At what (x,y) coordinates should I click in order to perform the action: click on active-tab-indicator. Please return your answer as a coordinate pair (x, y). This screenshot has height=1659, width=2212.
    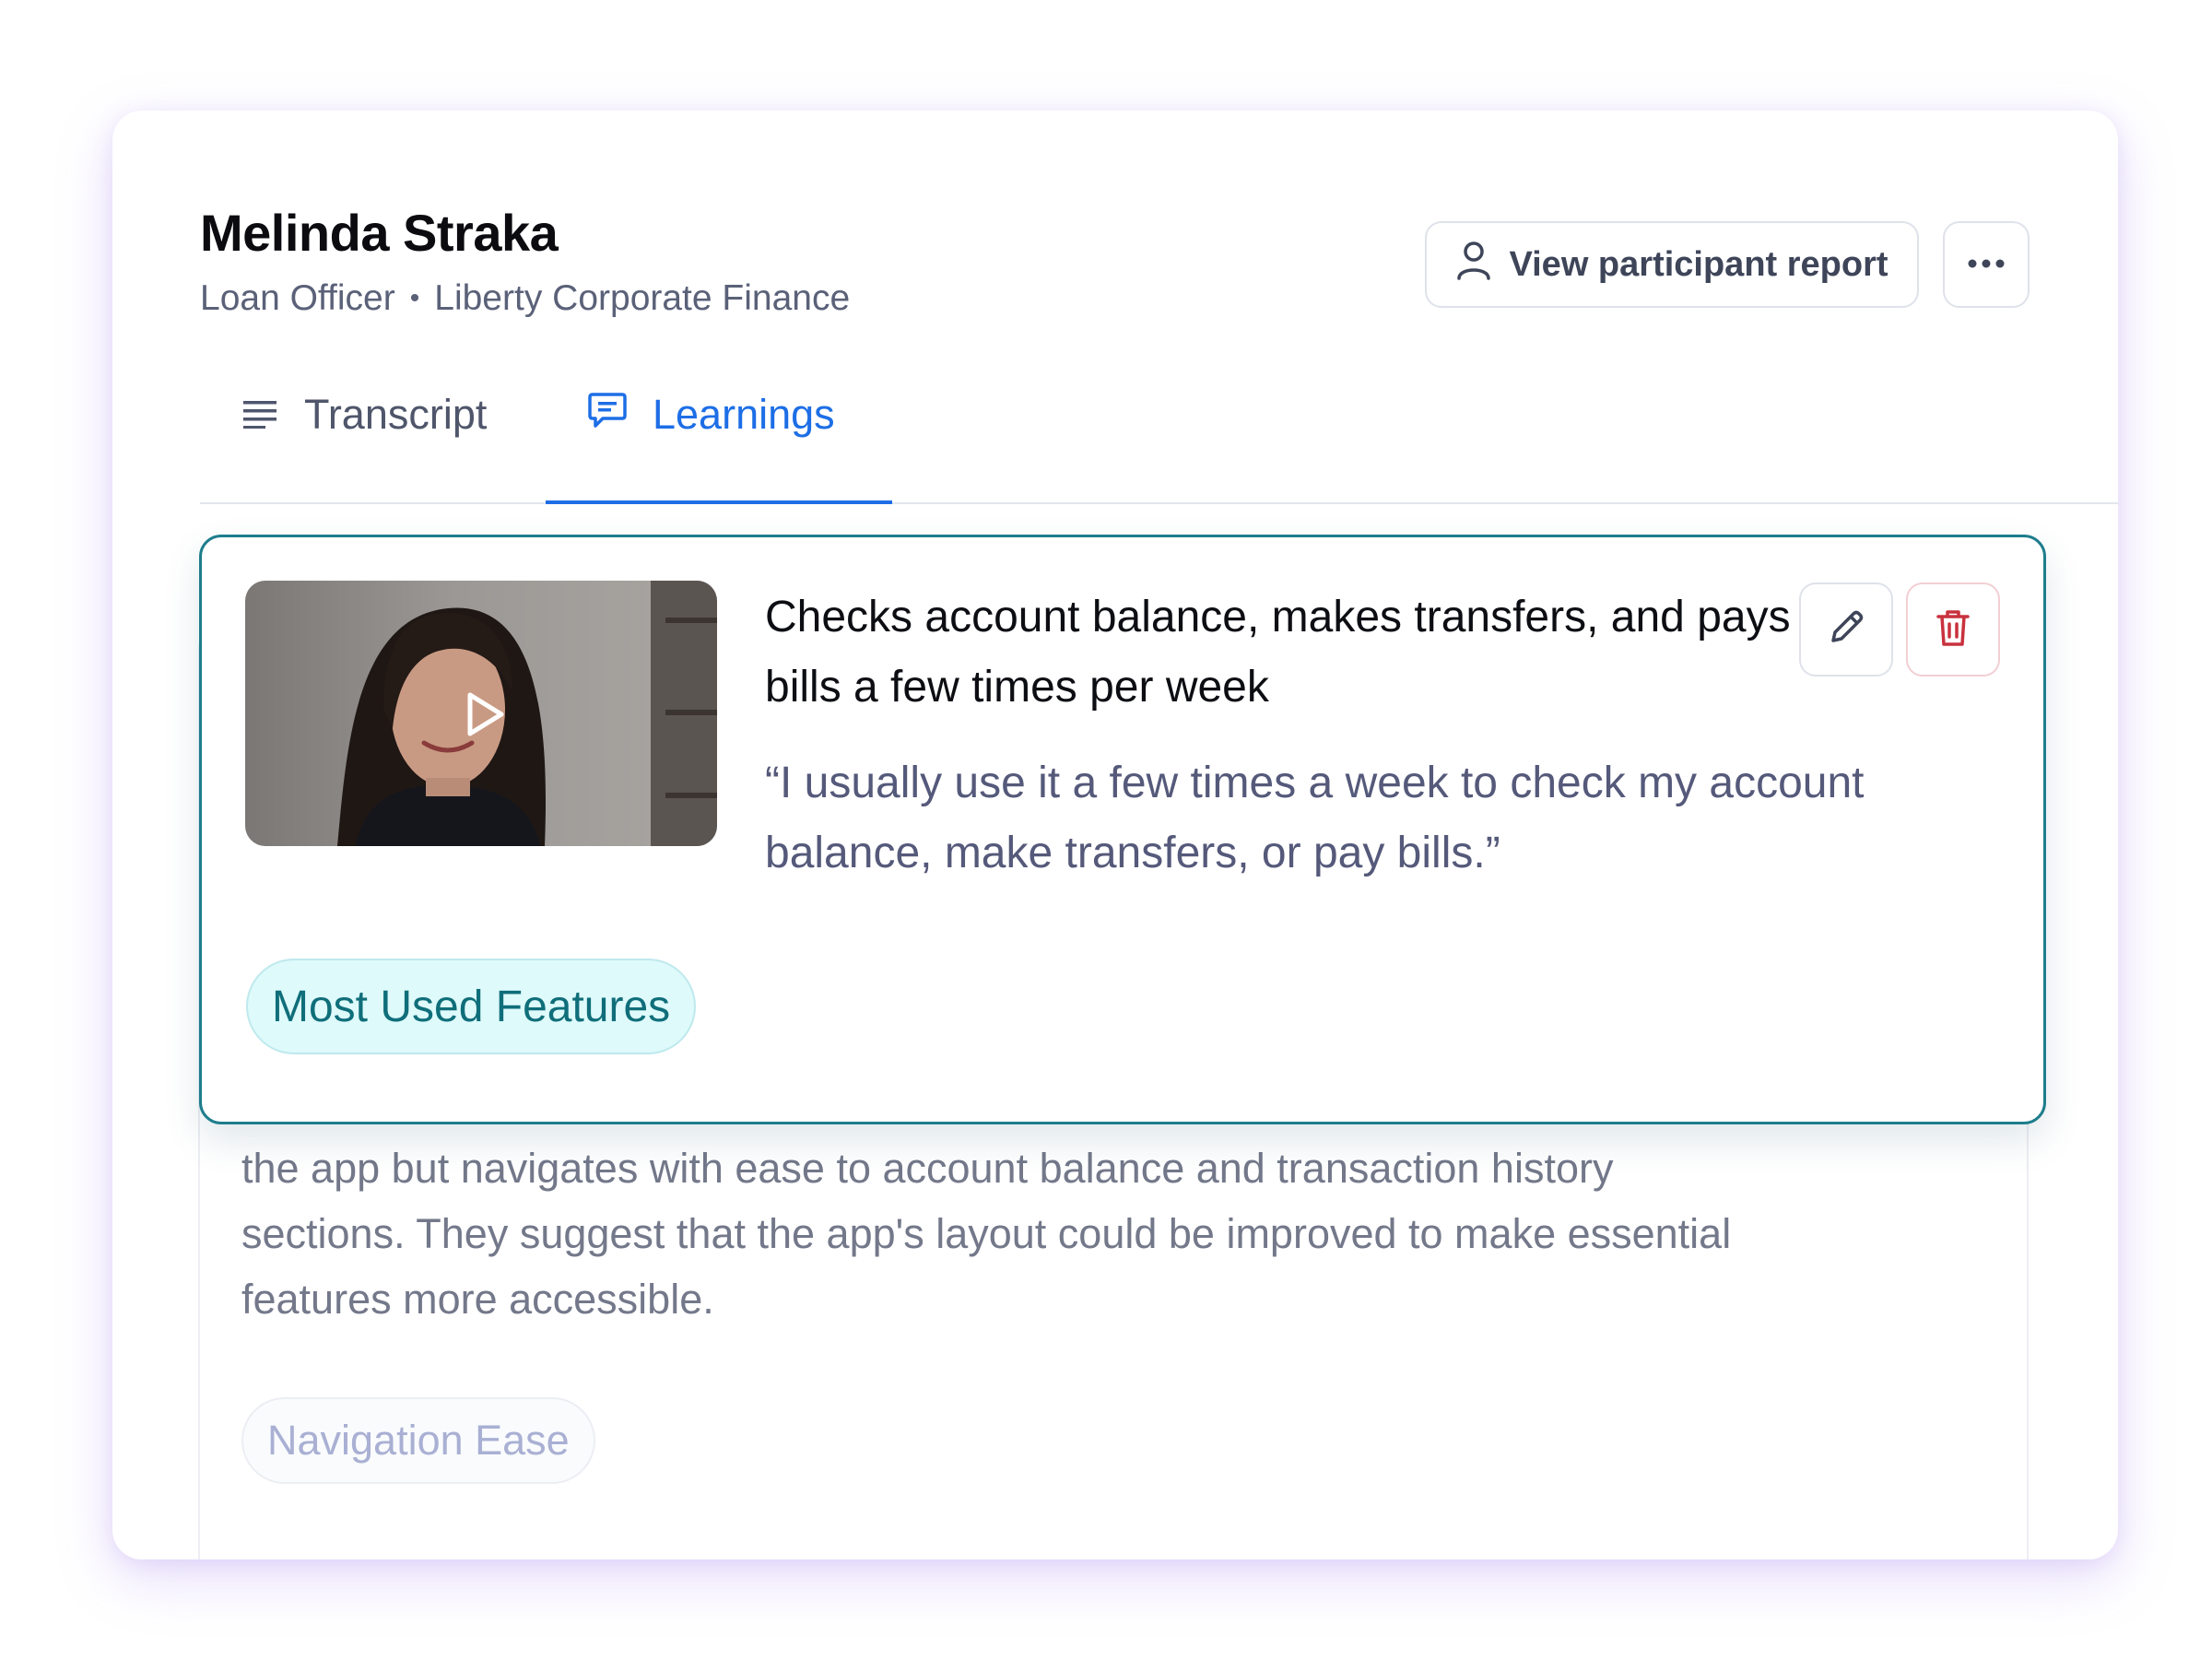
    Looking at the image, I should click on (719, 502).